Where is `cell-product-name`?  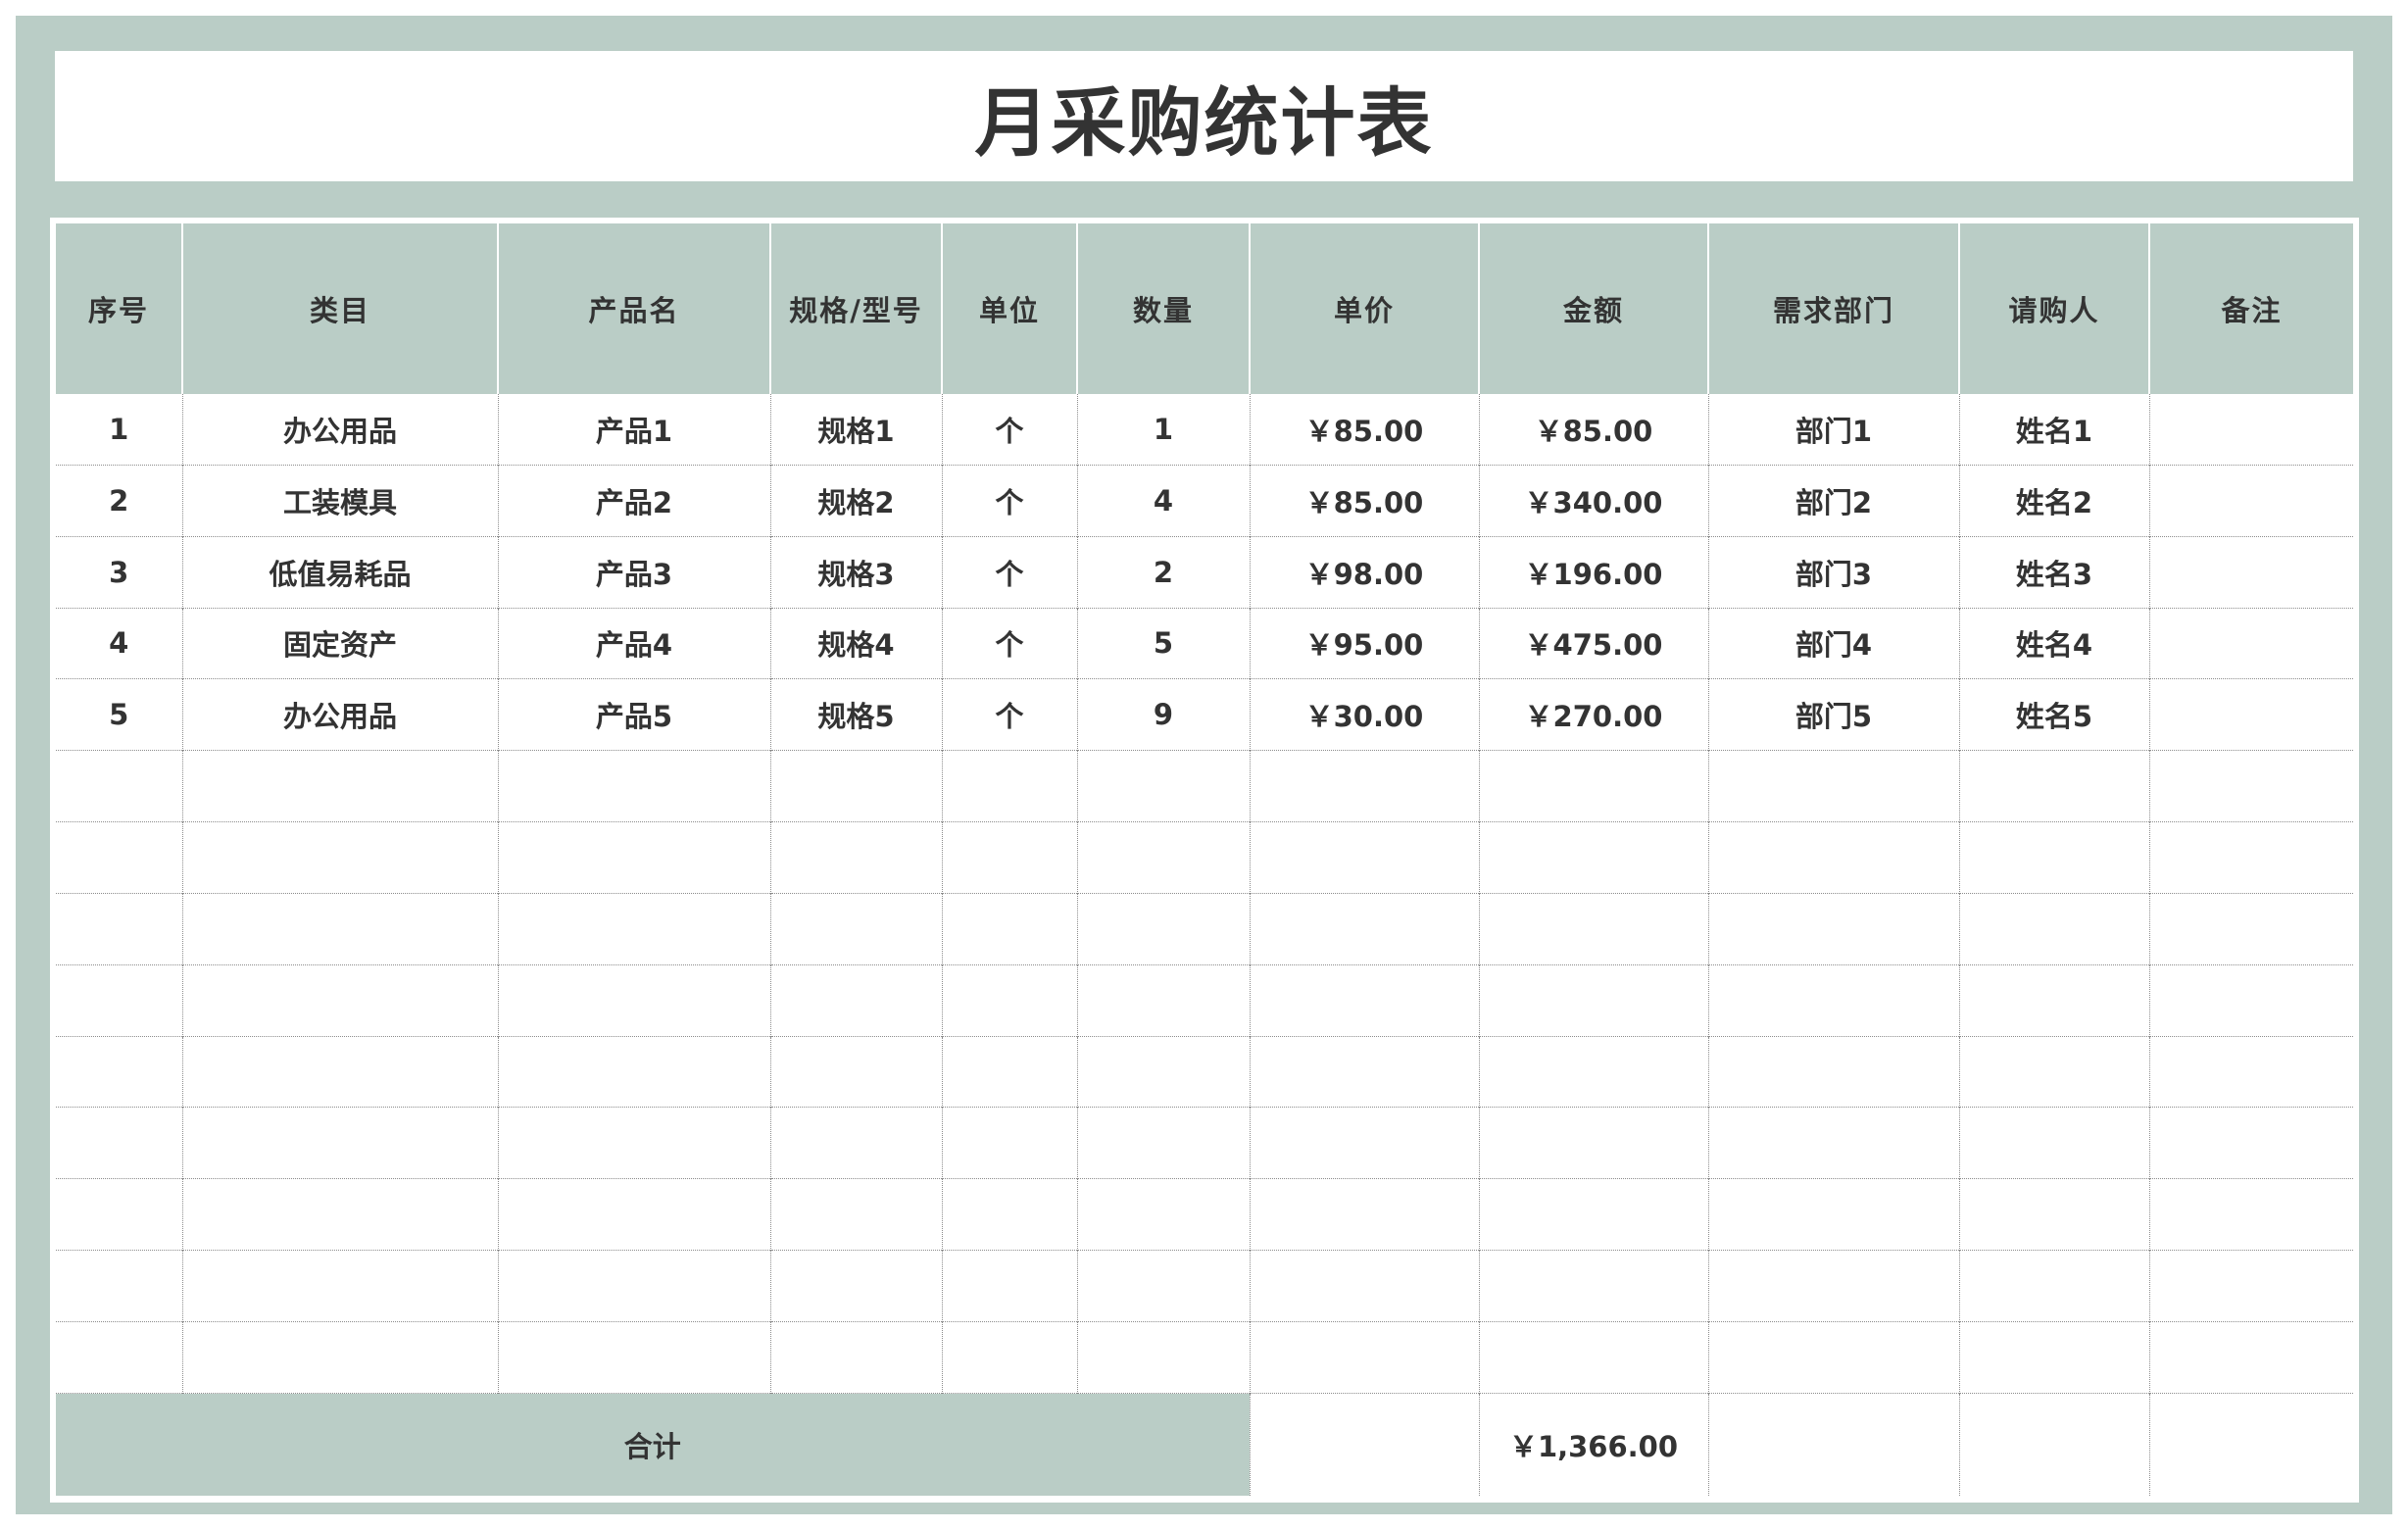 cell-product-name is located at coordinates (633, 857).